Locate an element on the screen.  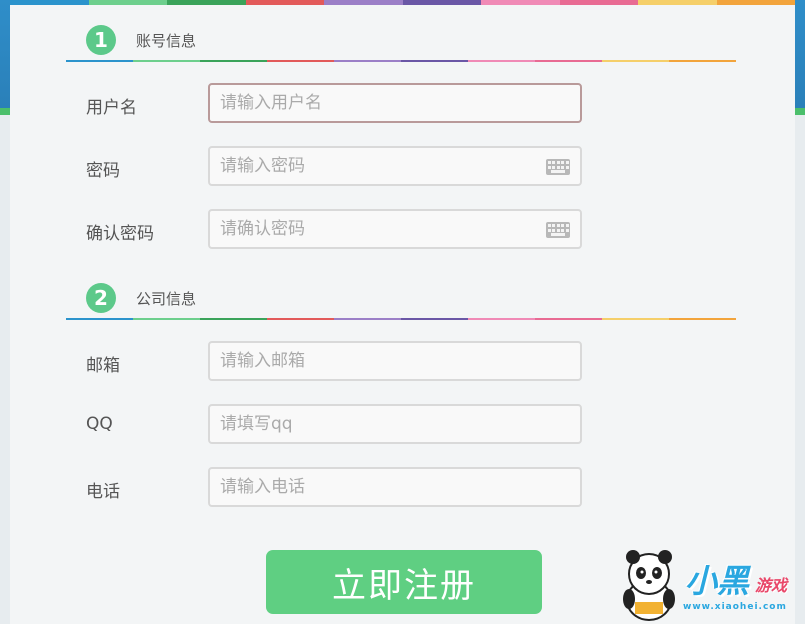
section-title: 账号信息 is located at coordinates (166, 41).